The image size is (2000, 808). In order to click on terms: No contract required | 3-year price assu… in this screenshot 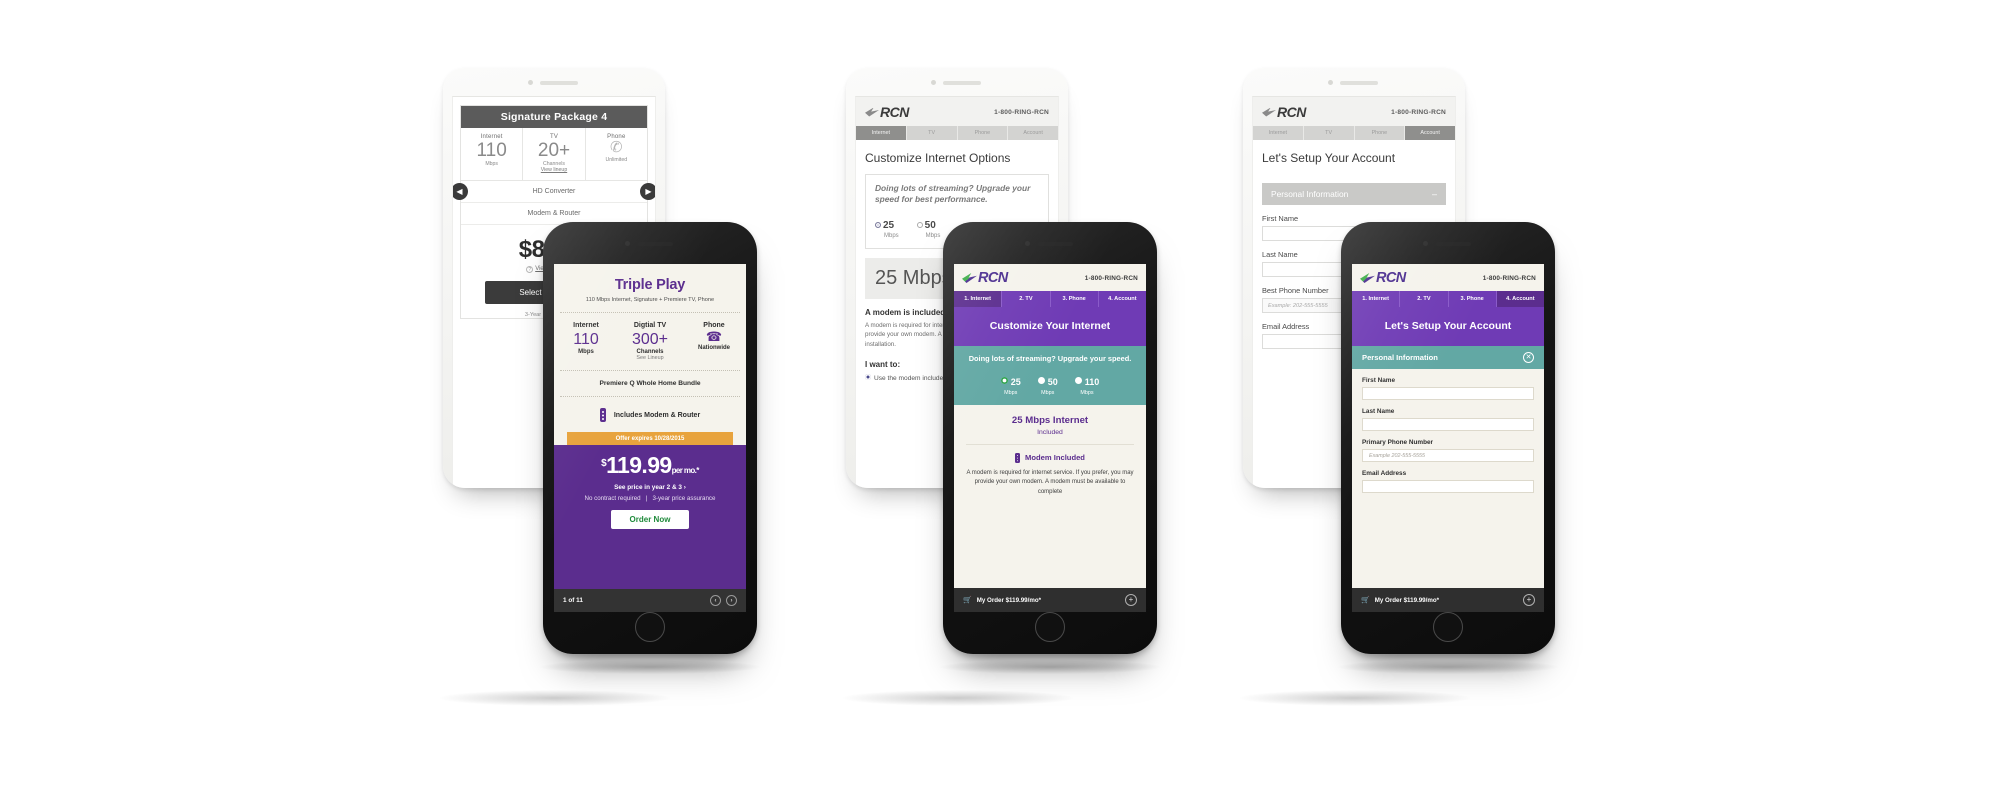, I will do `click(650, 498)`.